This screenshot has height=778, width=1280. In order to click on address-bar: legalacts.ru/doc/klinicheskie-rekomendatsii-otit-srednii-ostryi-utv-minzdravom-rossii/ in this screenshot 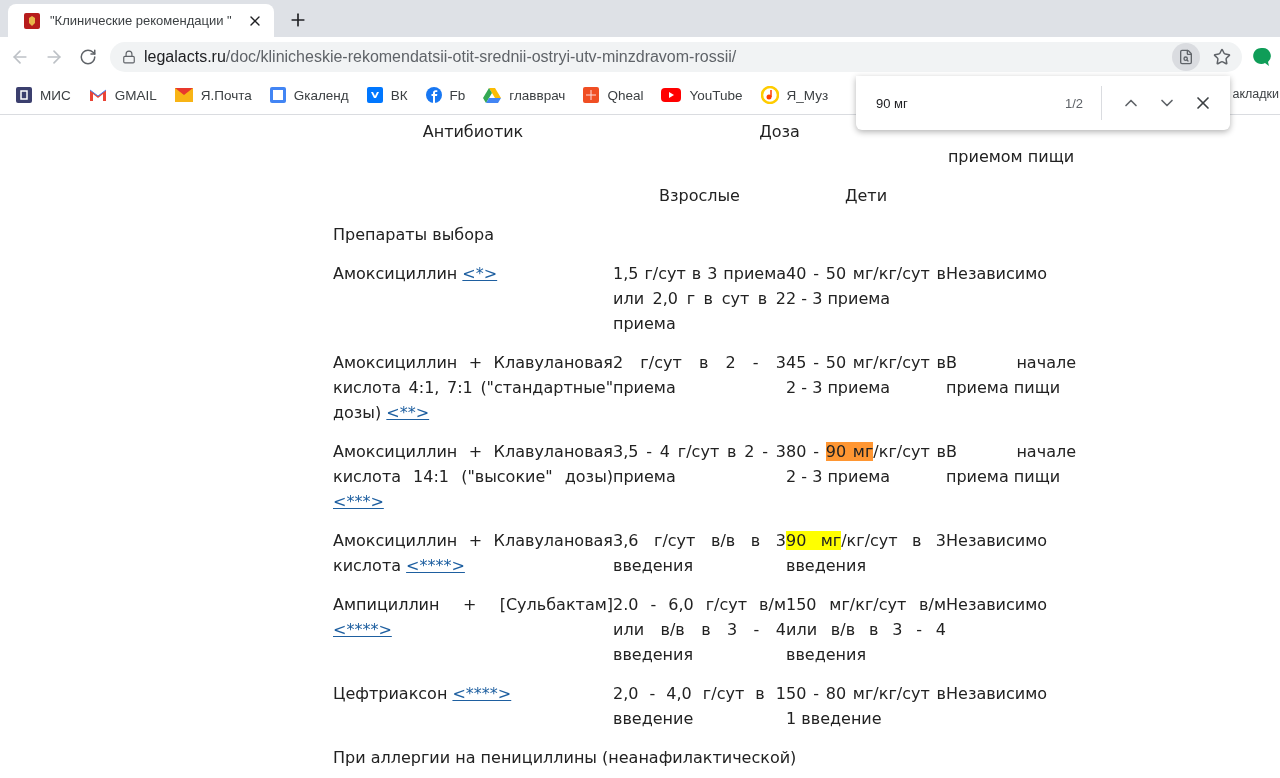, I will do `click(676, 56)`.